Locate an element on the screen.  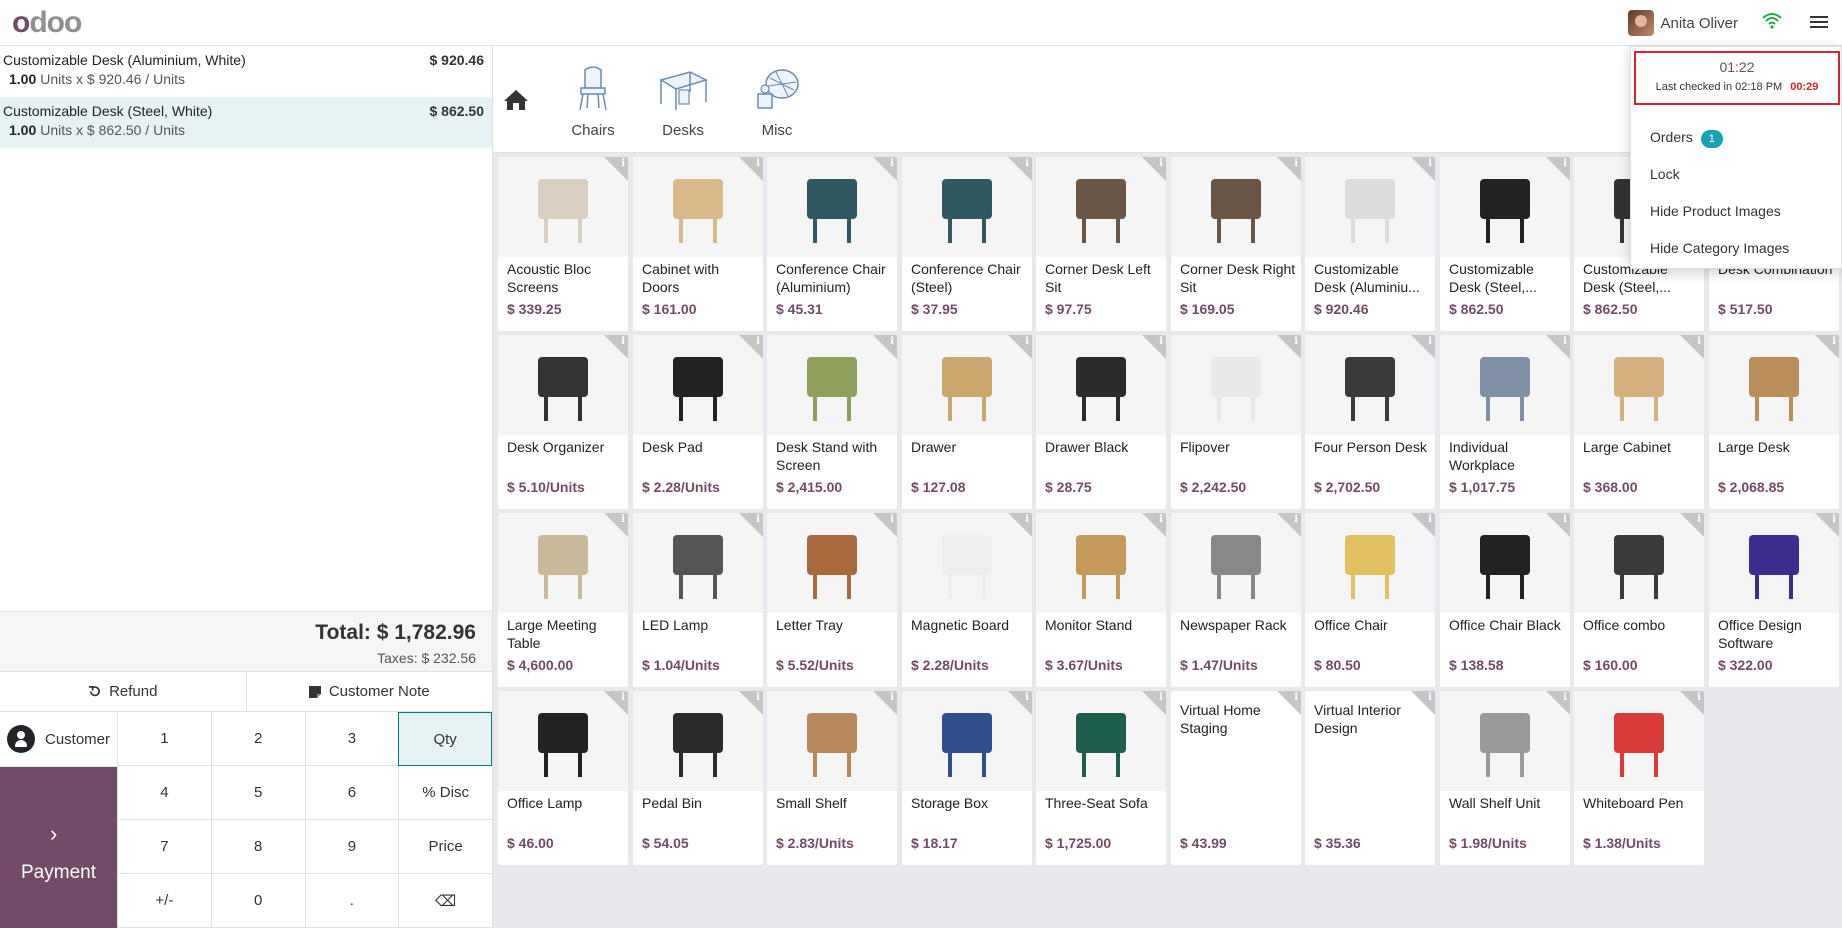
menu-item-hide-product-images: Hide Product Images is located at coordinates (1715, 211).